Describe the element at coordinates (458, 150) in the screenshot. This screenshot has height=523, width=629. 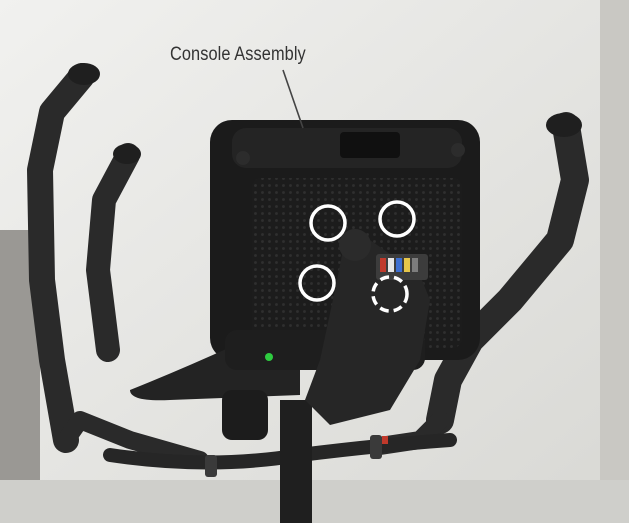
I see `mount-screw-tr` at that location.